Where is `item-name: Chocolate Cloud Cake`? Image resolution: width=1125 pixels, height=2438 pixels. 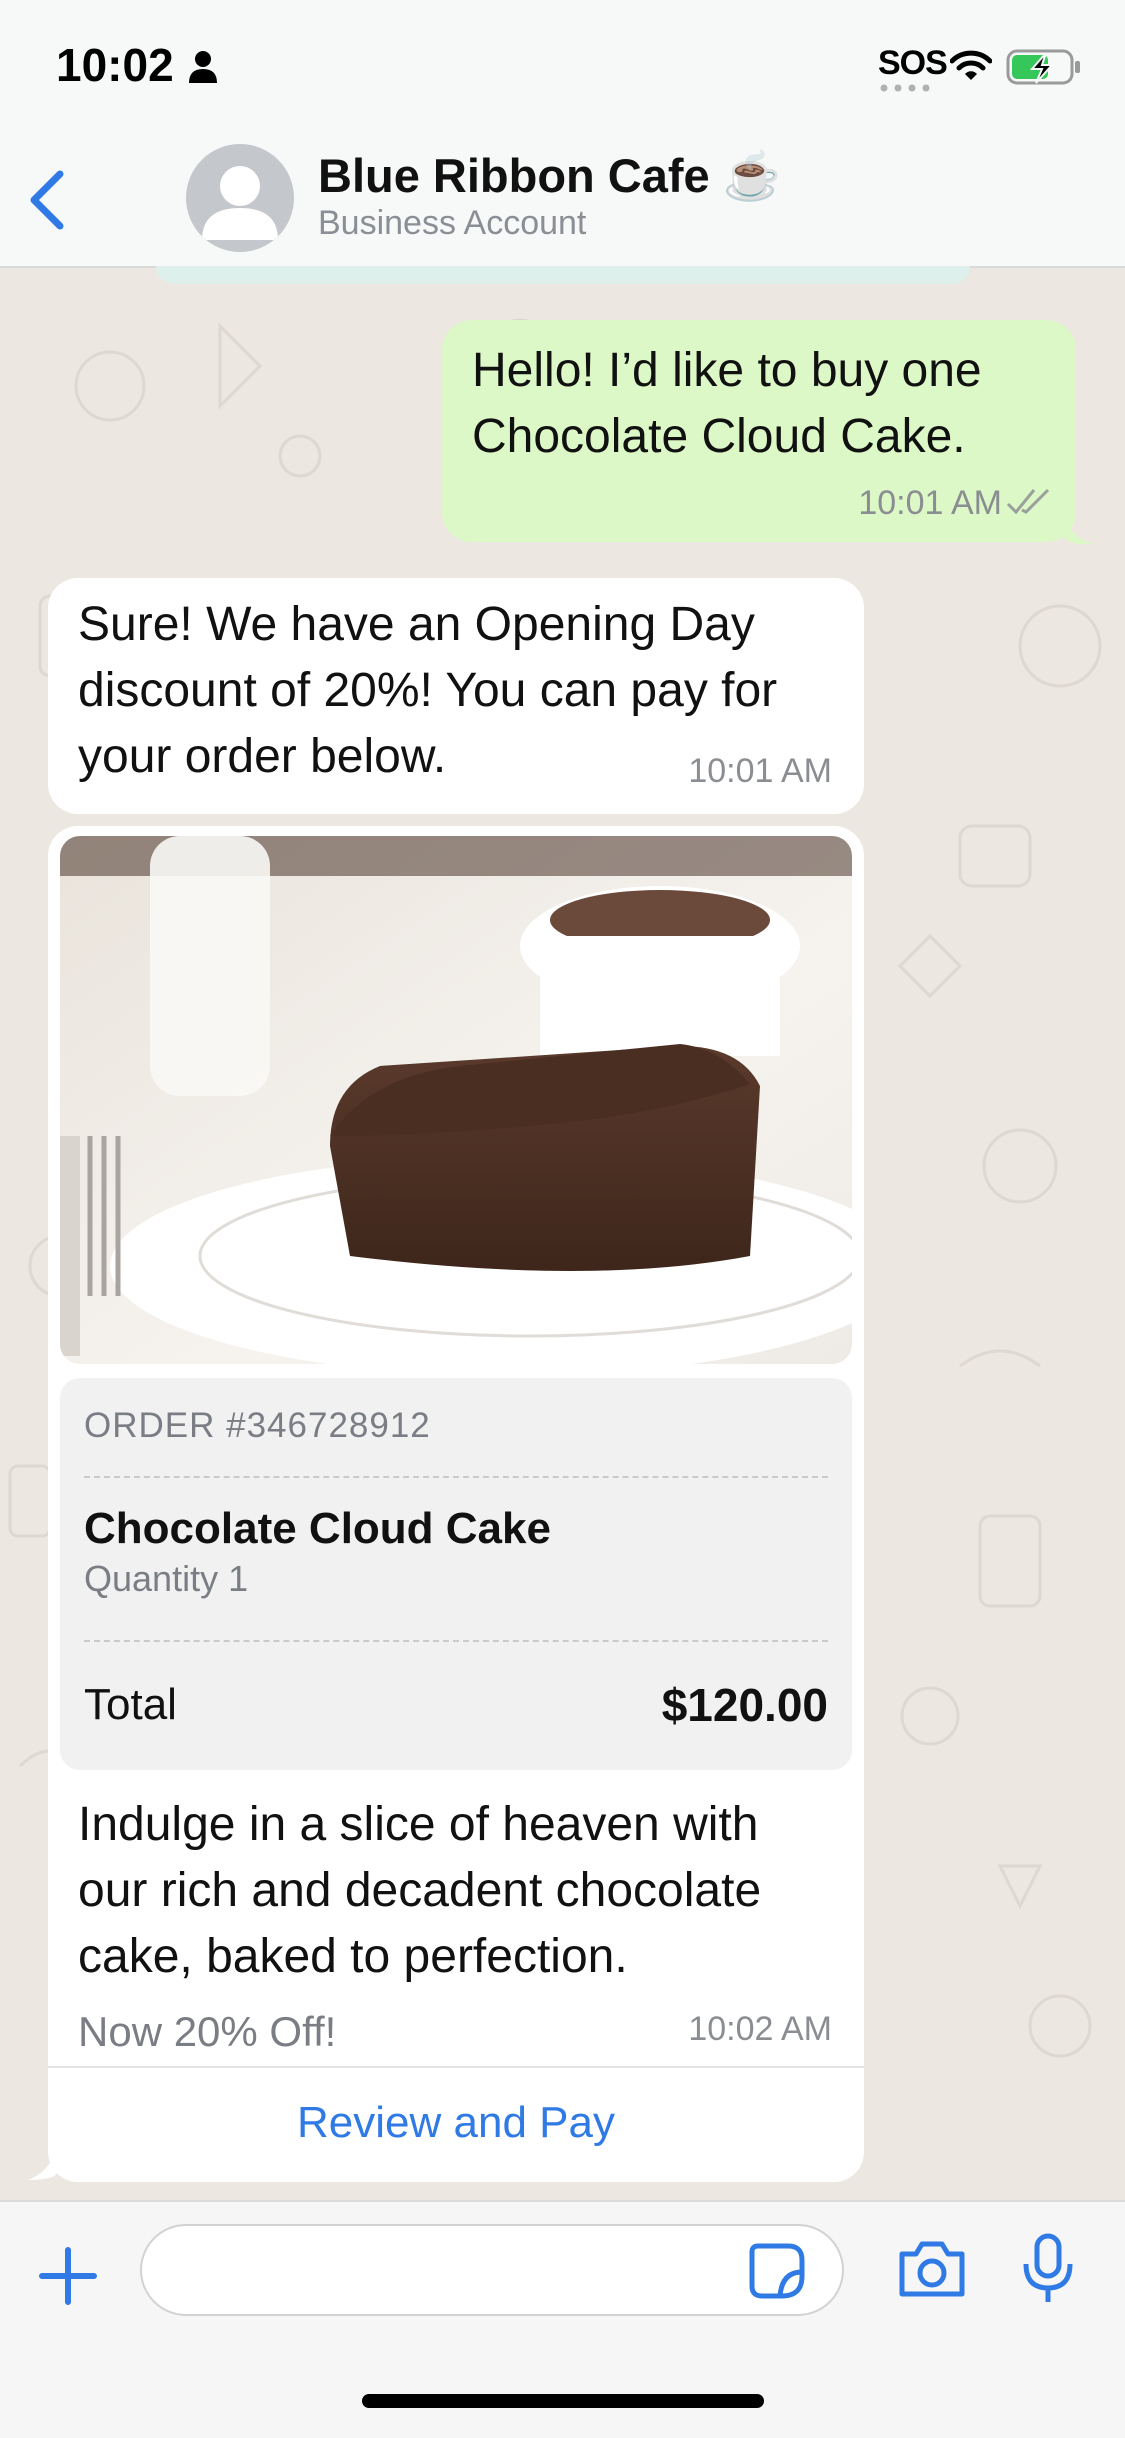
item-name: Chocolate Cloud Cake is located at coordinates (317, 1528).